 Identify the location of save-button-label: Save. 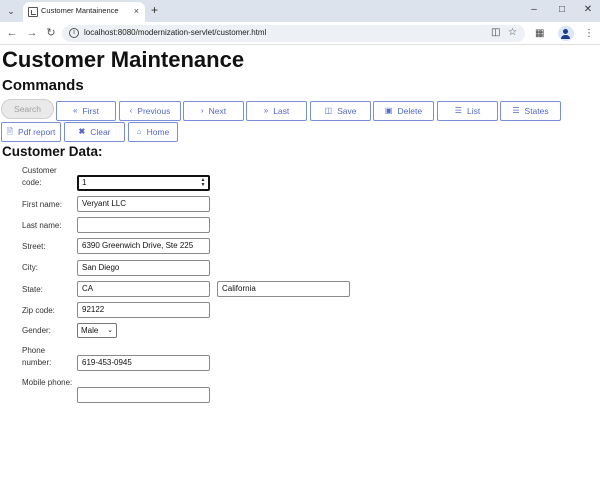
(347, 111).